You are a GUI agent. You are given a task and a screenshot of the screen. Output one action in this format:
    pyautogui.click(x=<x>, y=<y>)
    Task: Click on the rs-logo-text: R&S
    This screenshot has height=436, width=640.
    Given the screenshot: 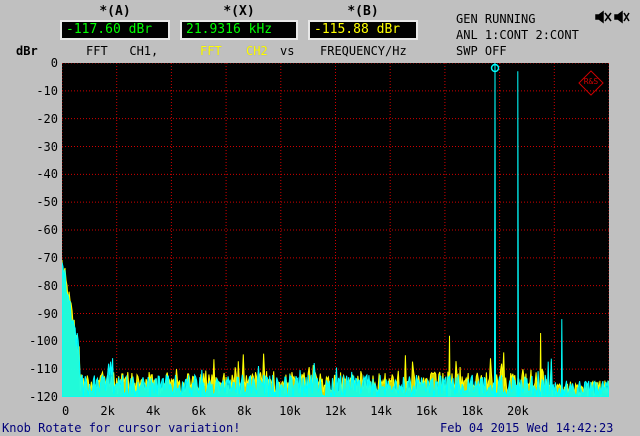 What is the action you would take?
    pyautogui.click(x=591, y=81)
    